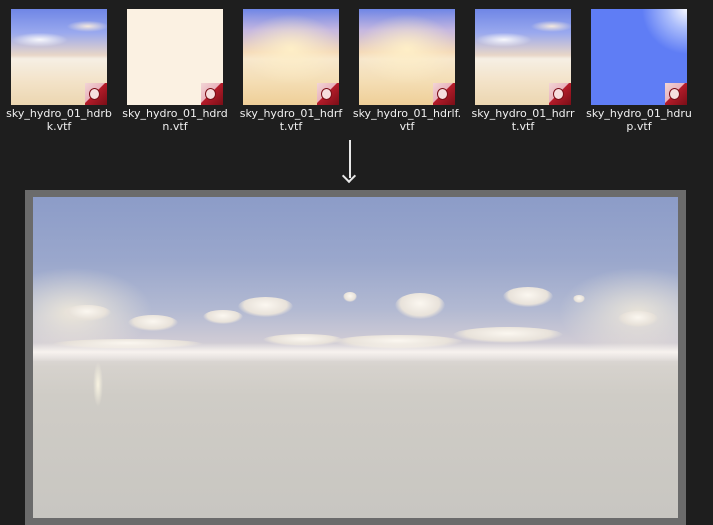  Describe the element at coordinates (523, 120) in the screenshot. I see `thumbnail-filename: sky_hydro_01_hdrrt.vtf` at that location.